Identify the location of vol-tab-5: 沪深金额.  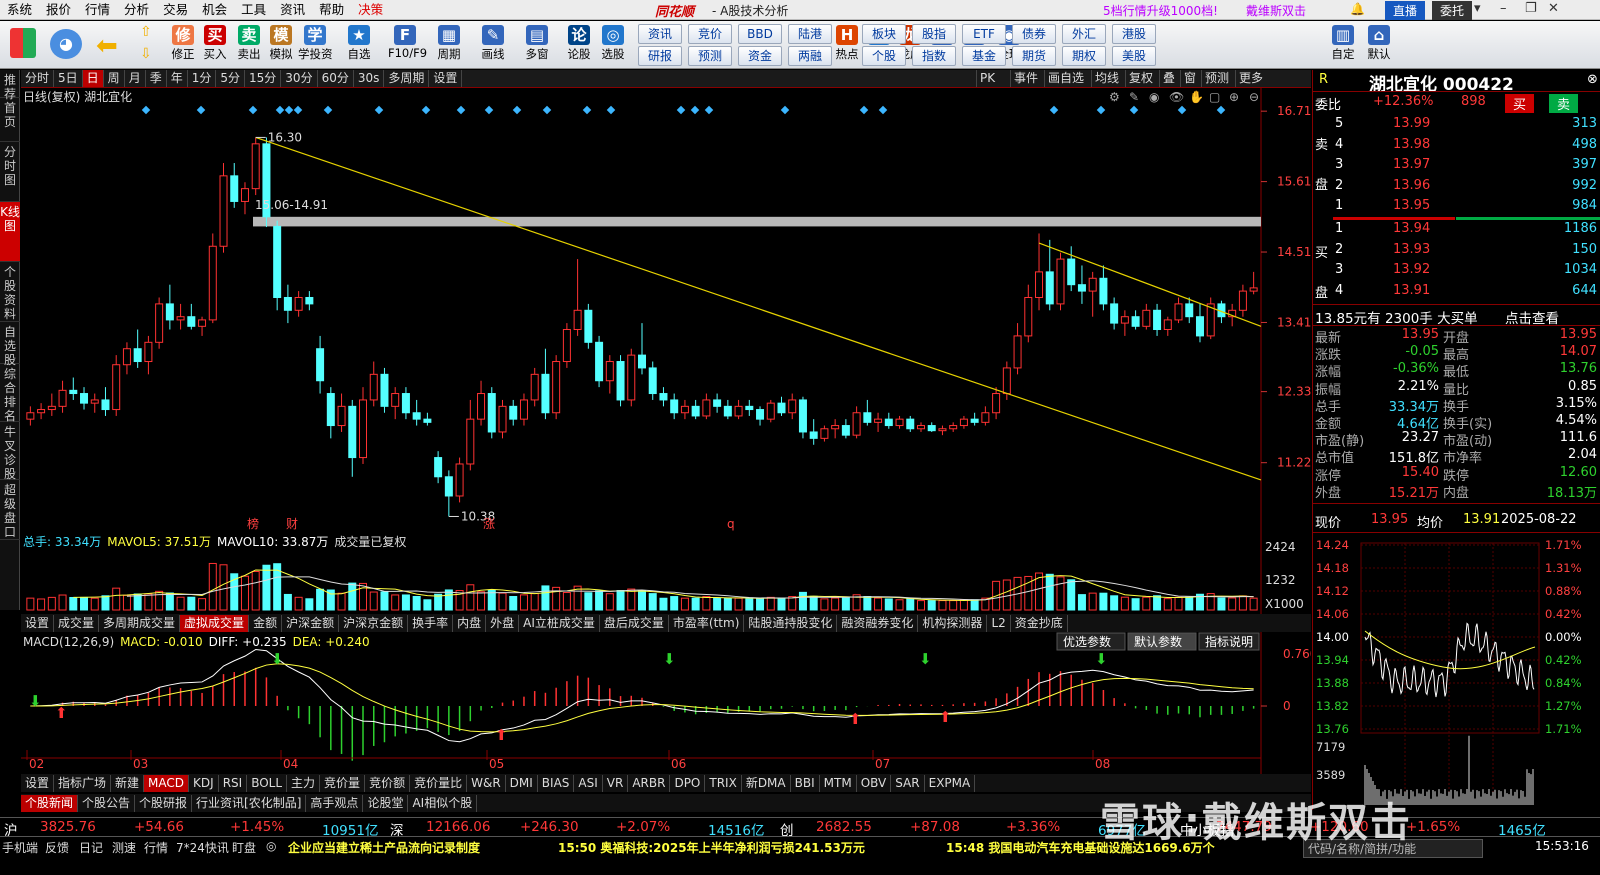
(311, 623).